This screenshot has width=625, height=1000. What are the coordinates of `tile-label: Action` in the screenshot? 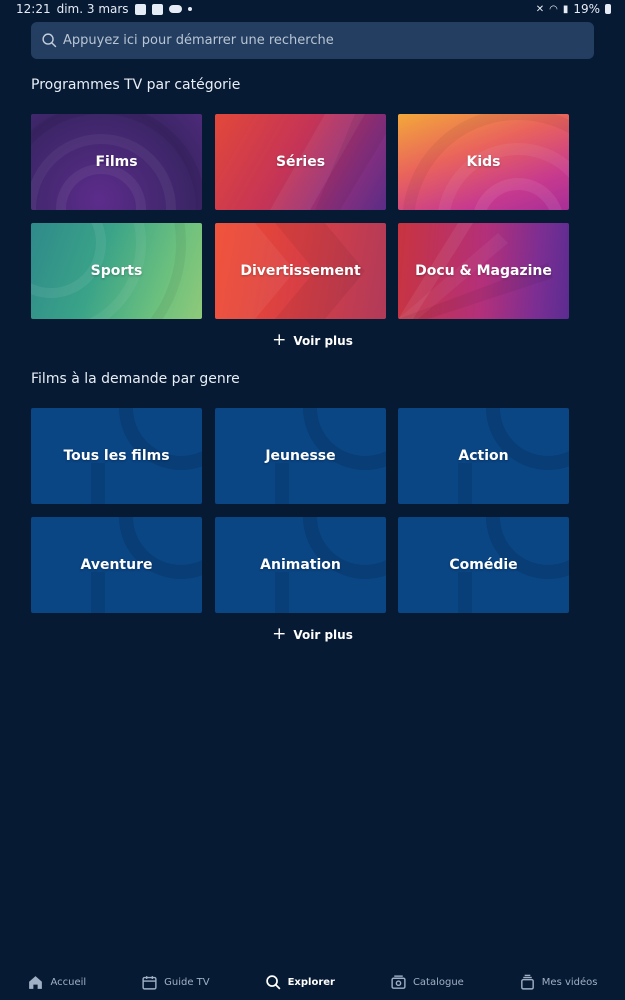 It's located at (483, 456).